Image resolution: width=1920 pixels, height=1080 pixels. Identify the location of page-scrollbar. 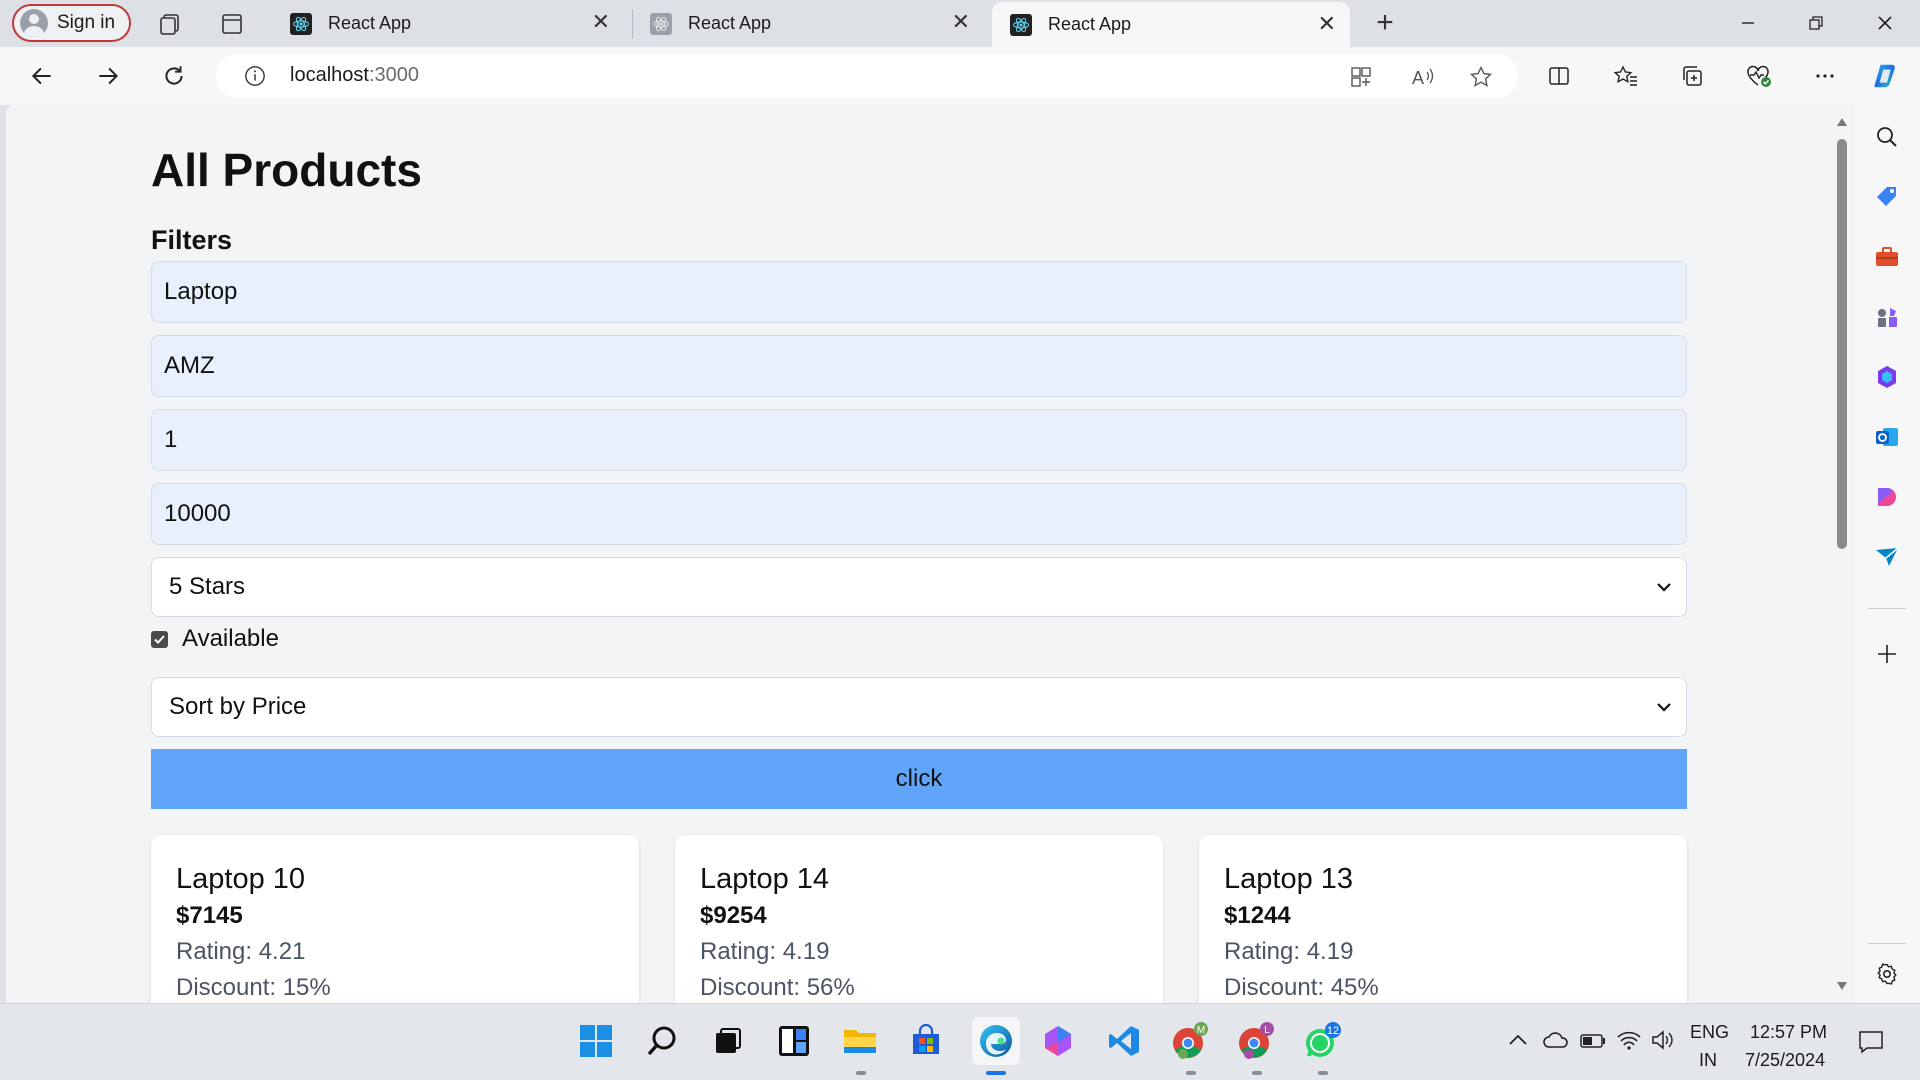
(1842, 554).